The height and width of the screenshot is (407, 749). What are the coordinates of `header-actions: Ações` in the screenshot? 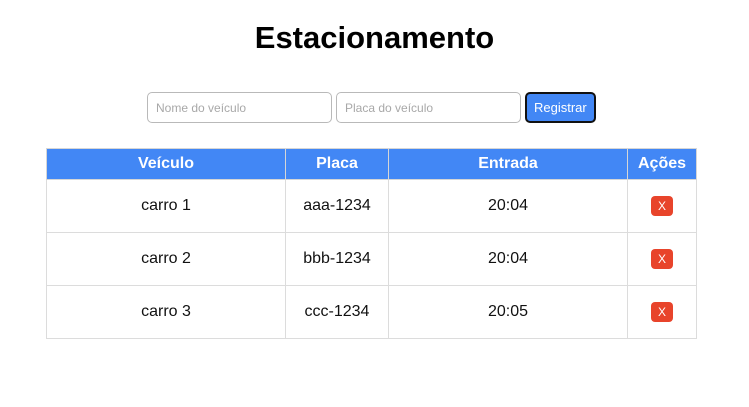 It's located at (662, 164).